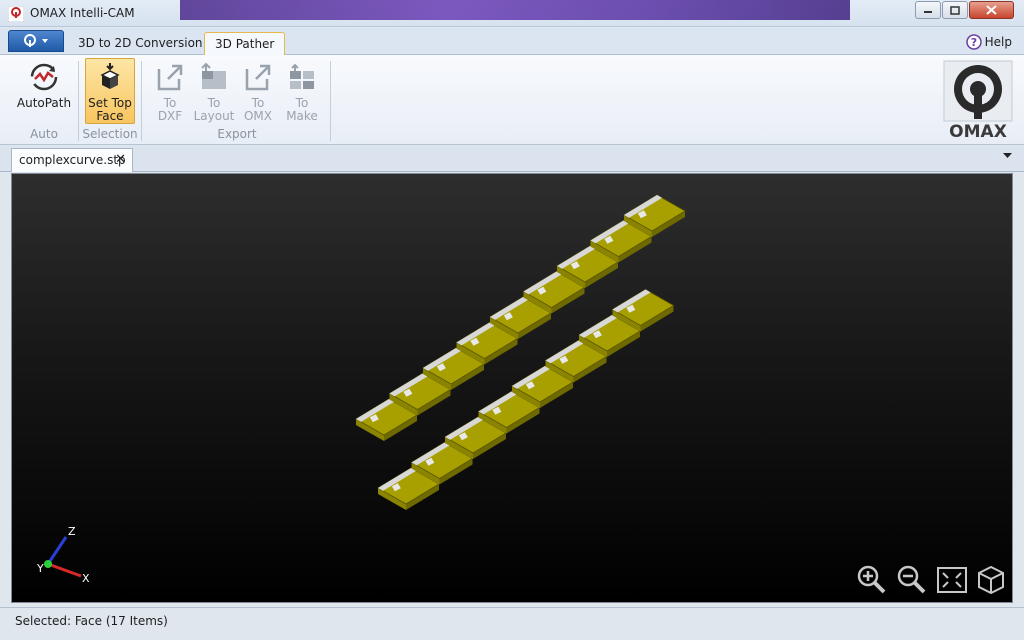  I want to click on to-dxf-button: To DXF, so click(170, 92).